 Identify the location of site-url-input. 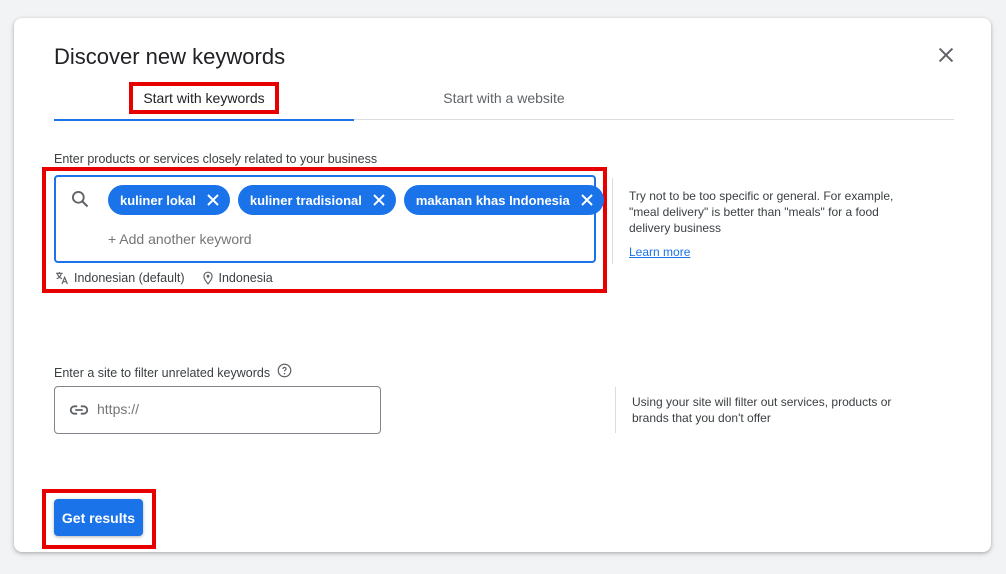
(232, 409).